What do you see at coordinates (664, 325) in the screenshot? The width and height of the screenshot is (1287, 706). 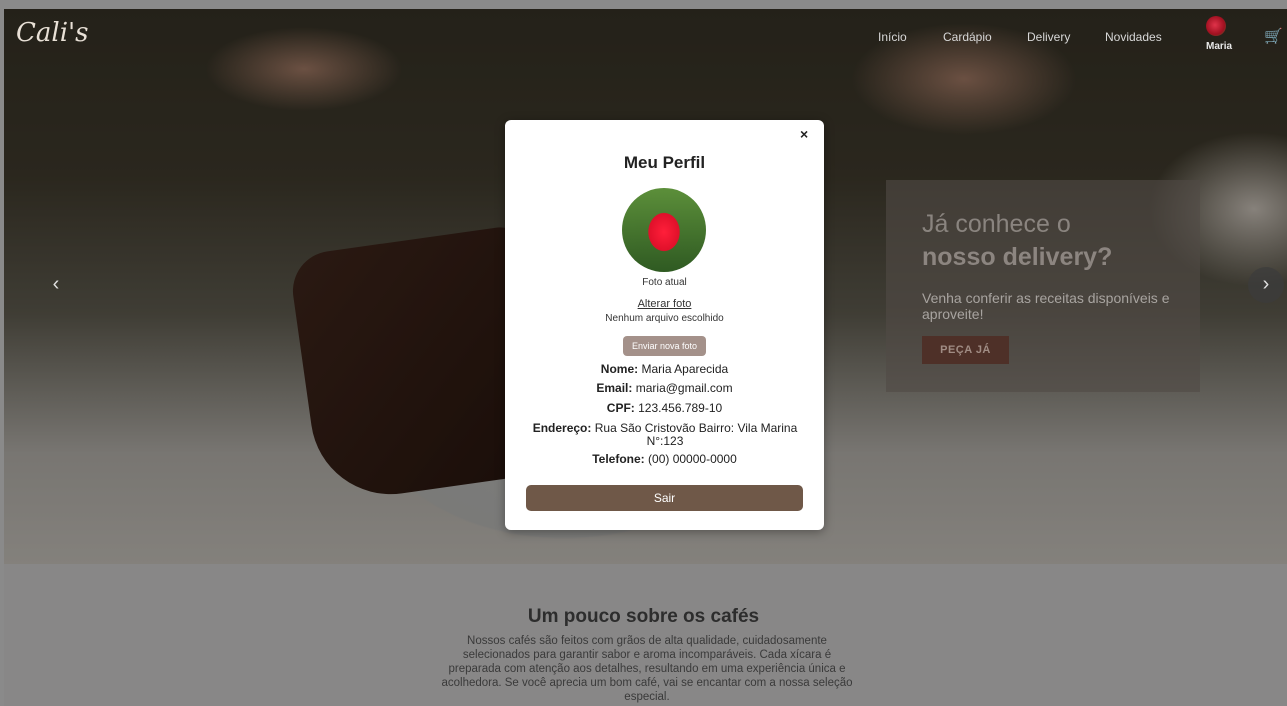 I see `profile-modal` at bounding box center [664, 325].